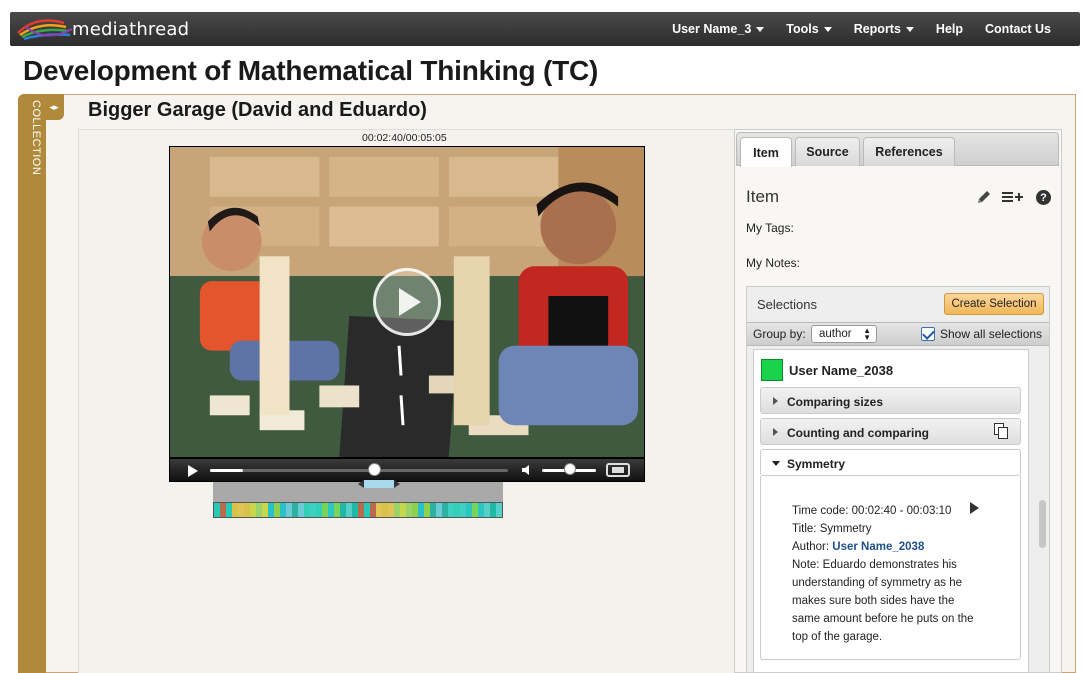  I want to click on selection-row-comparing-sizes: Comparing sizes, so click(890, 400).